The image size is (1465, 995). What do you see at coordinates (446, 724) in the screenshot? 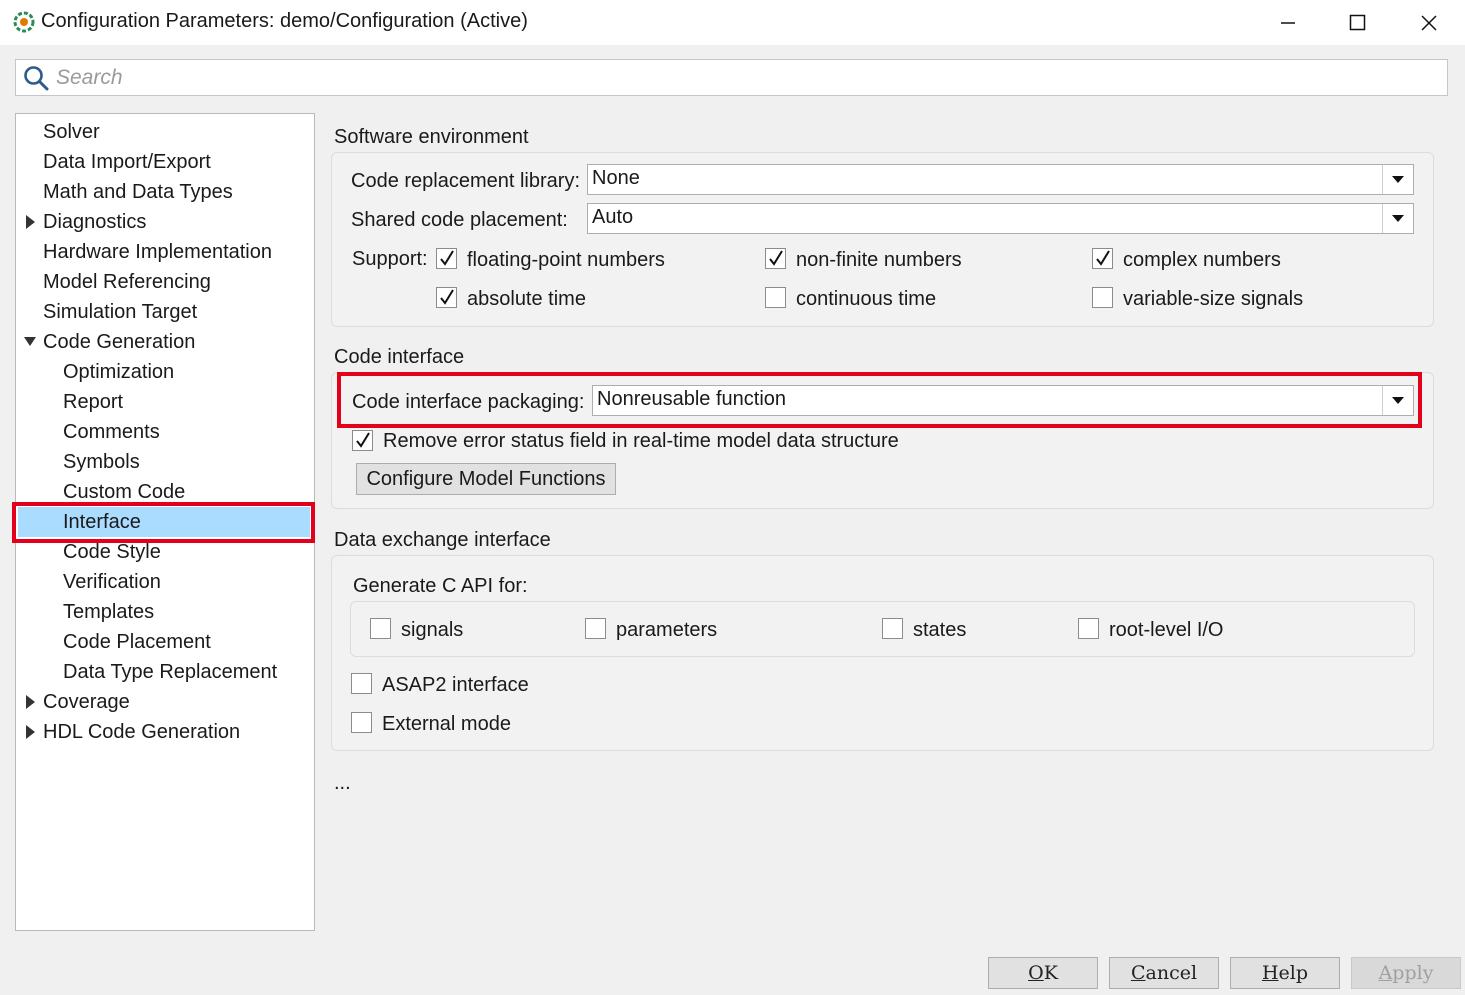
I see `external-mode-label: External mode` at bounding box center [446, 724].